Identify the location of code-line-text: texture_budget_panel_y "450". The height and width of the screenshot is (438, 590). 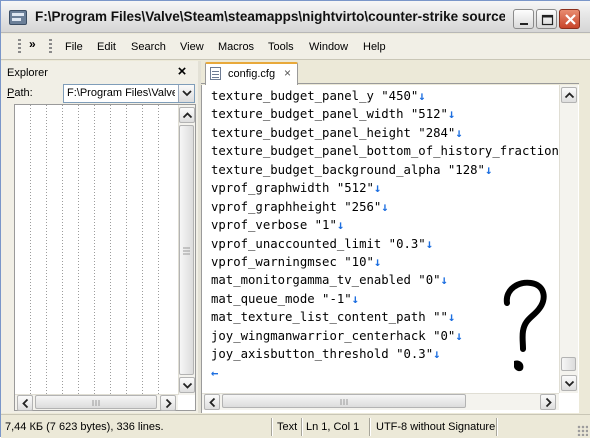
(315, 96).